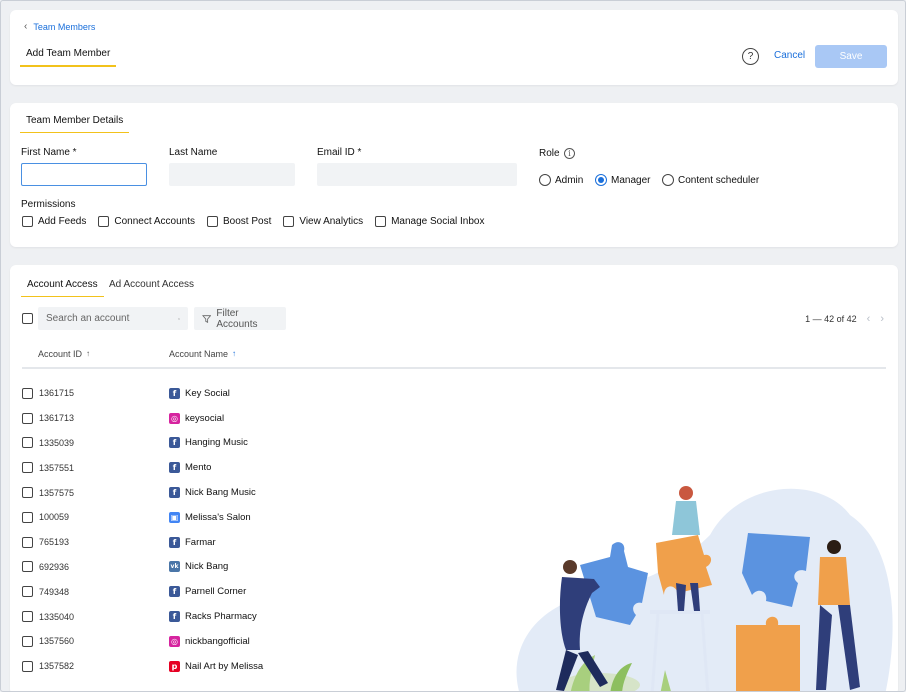 Image resolution: width=906 pixels, height=692 pixels. What do you see at coordinates (272, 567) in the screenshot?
I see `table-row: 692936 vk Nick Bang` at bounding box center [272, 567].